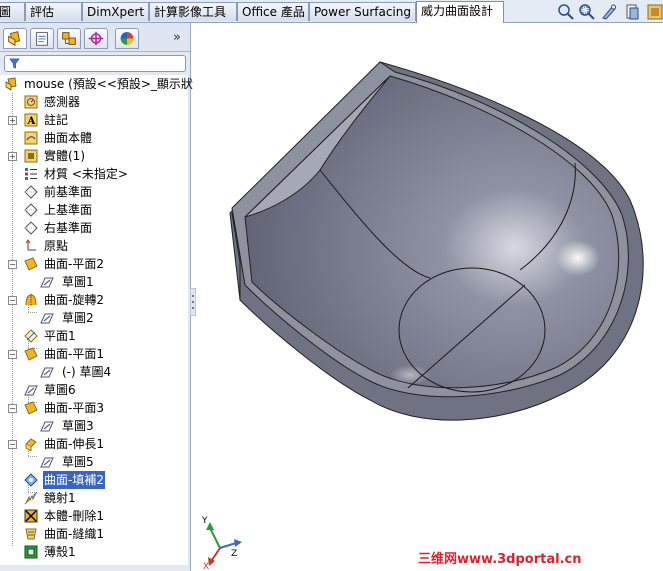 Image resolution: width=663 pixels, height=571 pixels. What do you see at coordinates (206, 566) in the screenshot?
I see `triad-x-label: X` at bounding box center [206, 566].